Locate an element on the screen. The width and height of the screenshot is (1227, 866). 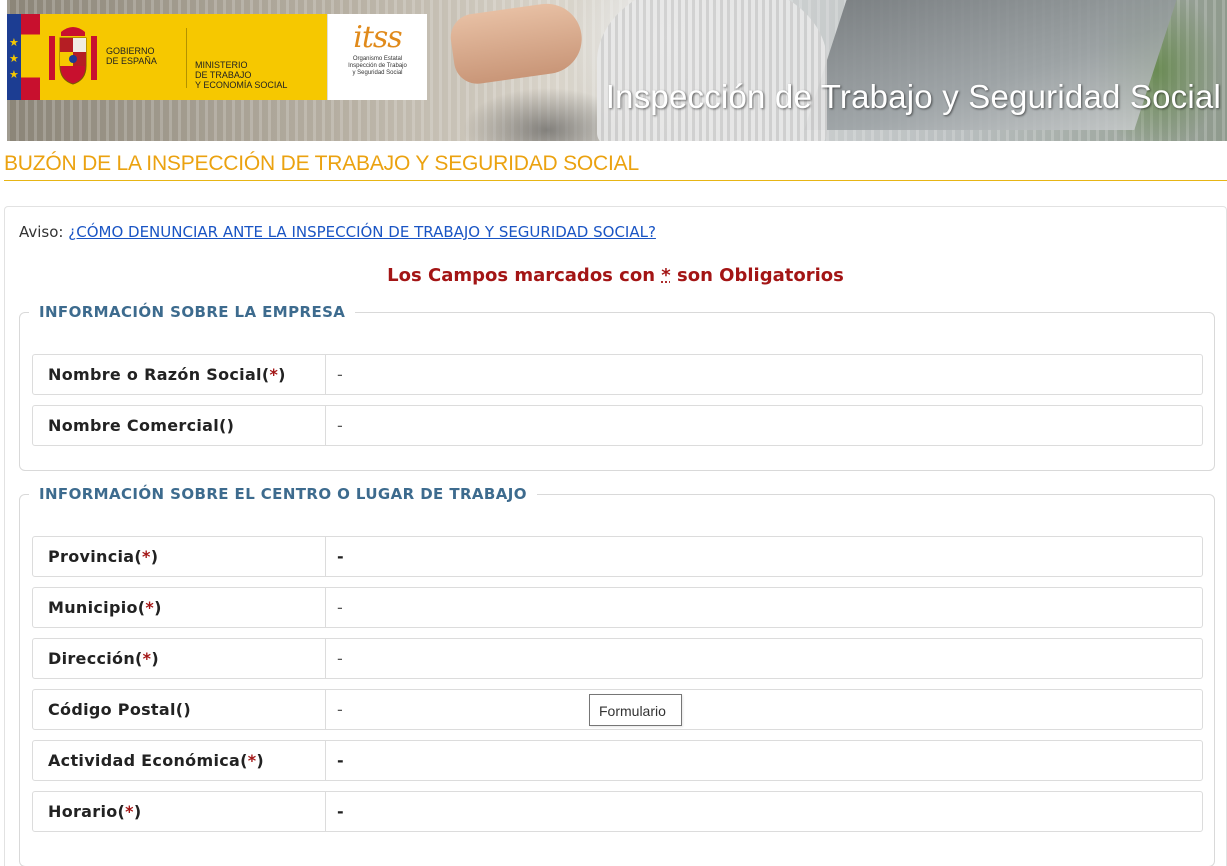
aviso-prefix: Aviso: is located at coordinates (41, 232).